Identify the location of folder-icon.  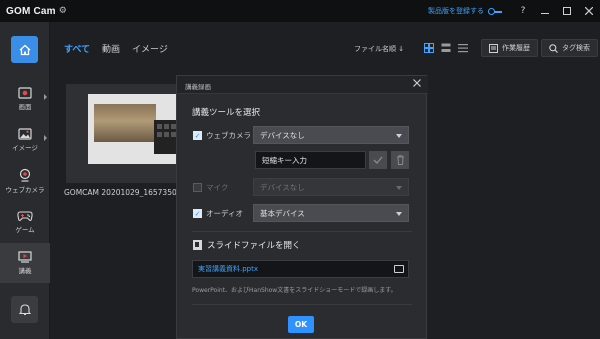
(399, 269).